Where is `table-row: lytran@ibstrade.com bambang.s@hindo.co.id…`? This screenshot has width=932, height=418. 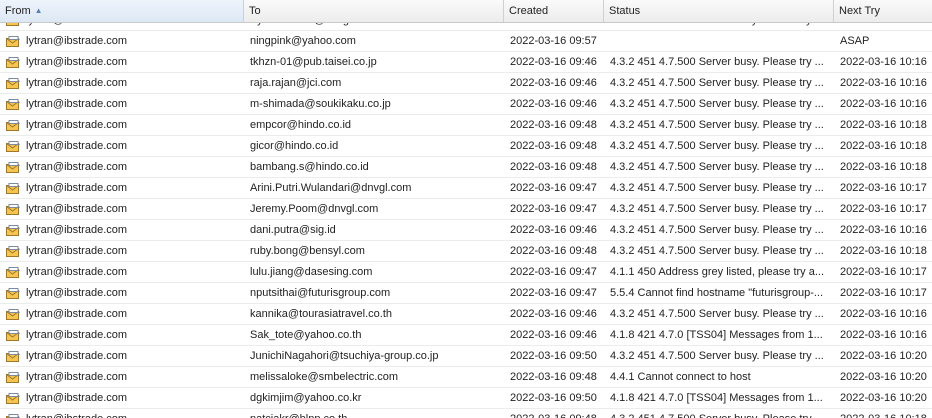 table-row: lytran@ibstrade.com bambang.s@hindo.co.id… is located at coordinates (466, 167).